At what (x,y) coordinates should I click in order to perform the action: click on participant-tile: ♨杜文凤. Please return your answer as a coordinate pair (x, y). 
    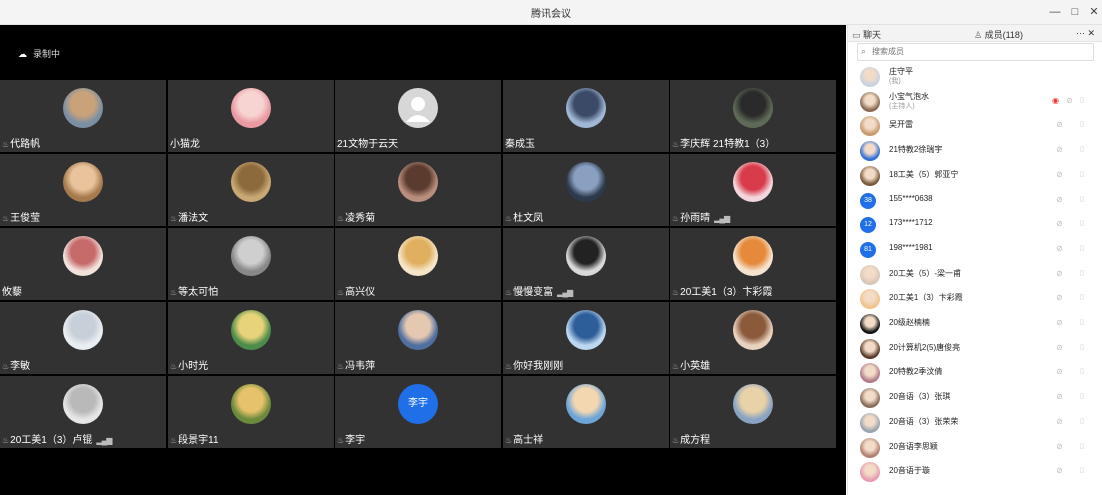
    Looking at the image, I should click on (586, 190).